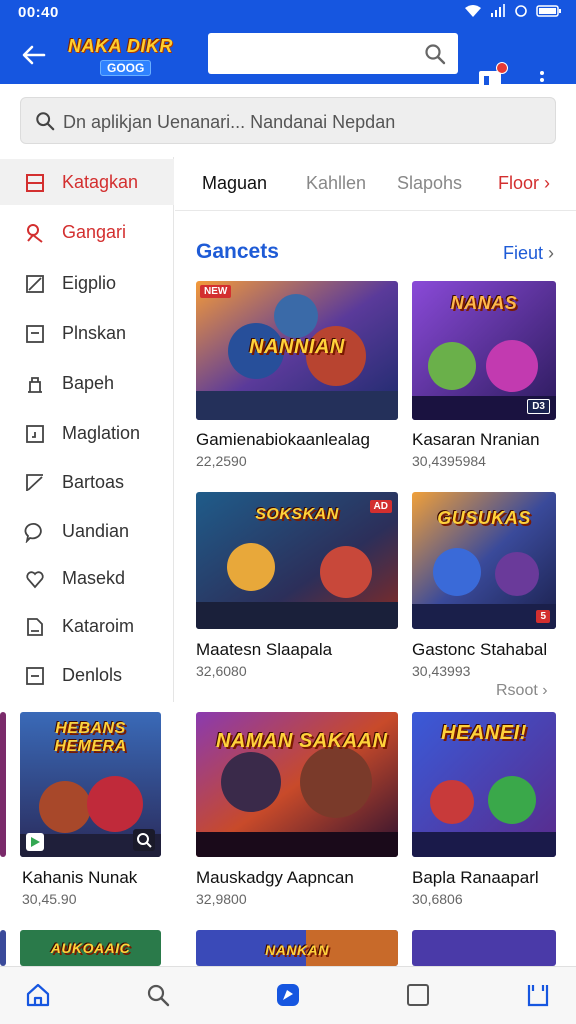 Image resolution: width=576 pixels, height=1024 pixels. Describe the element at coordinates (34, 482) in the screenshot. I see `pencil-icon` at that location.